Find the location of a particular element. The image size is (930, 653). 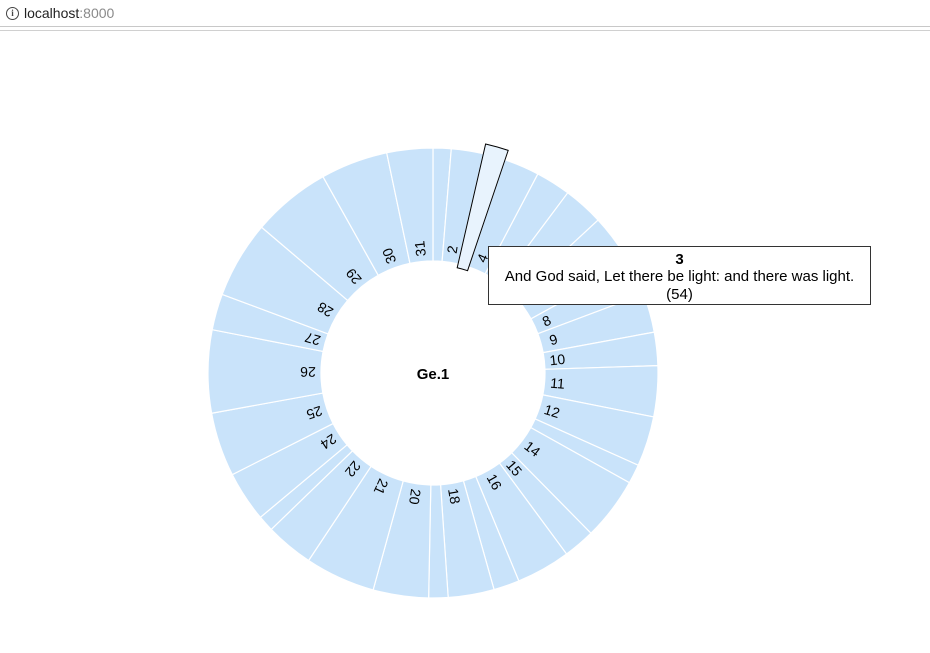

verse-label-20: 20 is located at coordinates (415, 497).